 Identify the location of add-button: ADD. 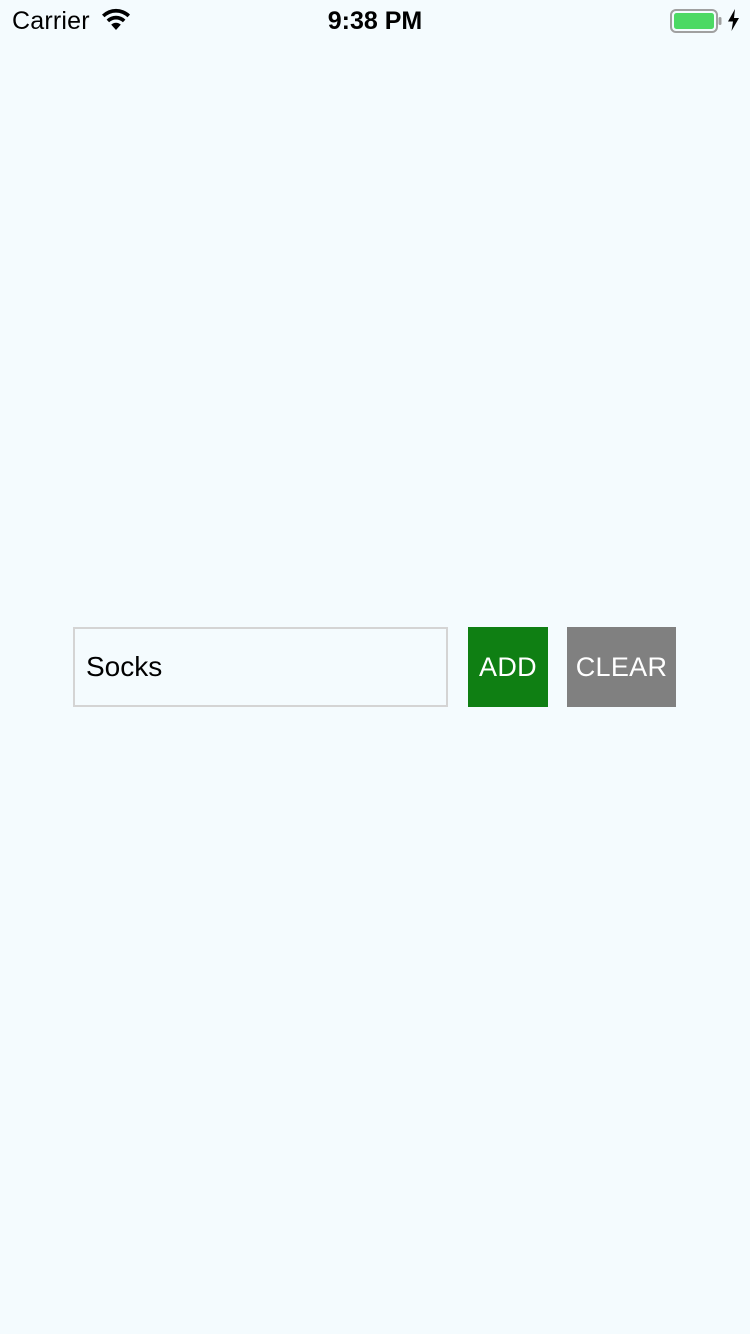
(508, 667).